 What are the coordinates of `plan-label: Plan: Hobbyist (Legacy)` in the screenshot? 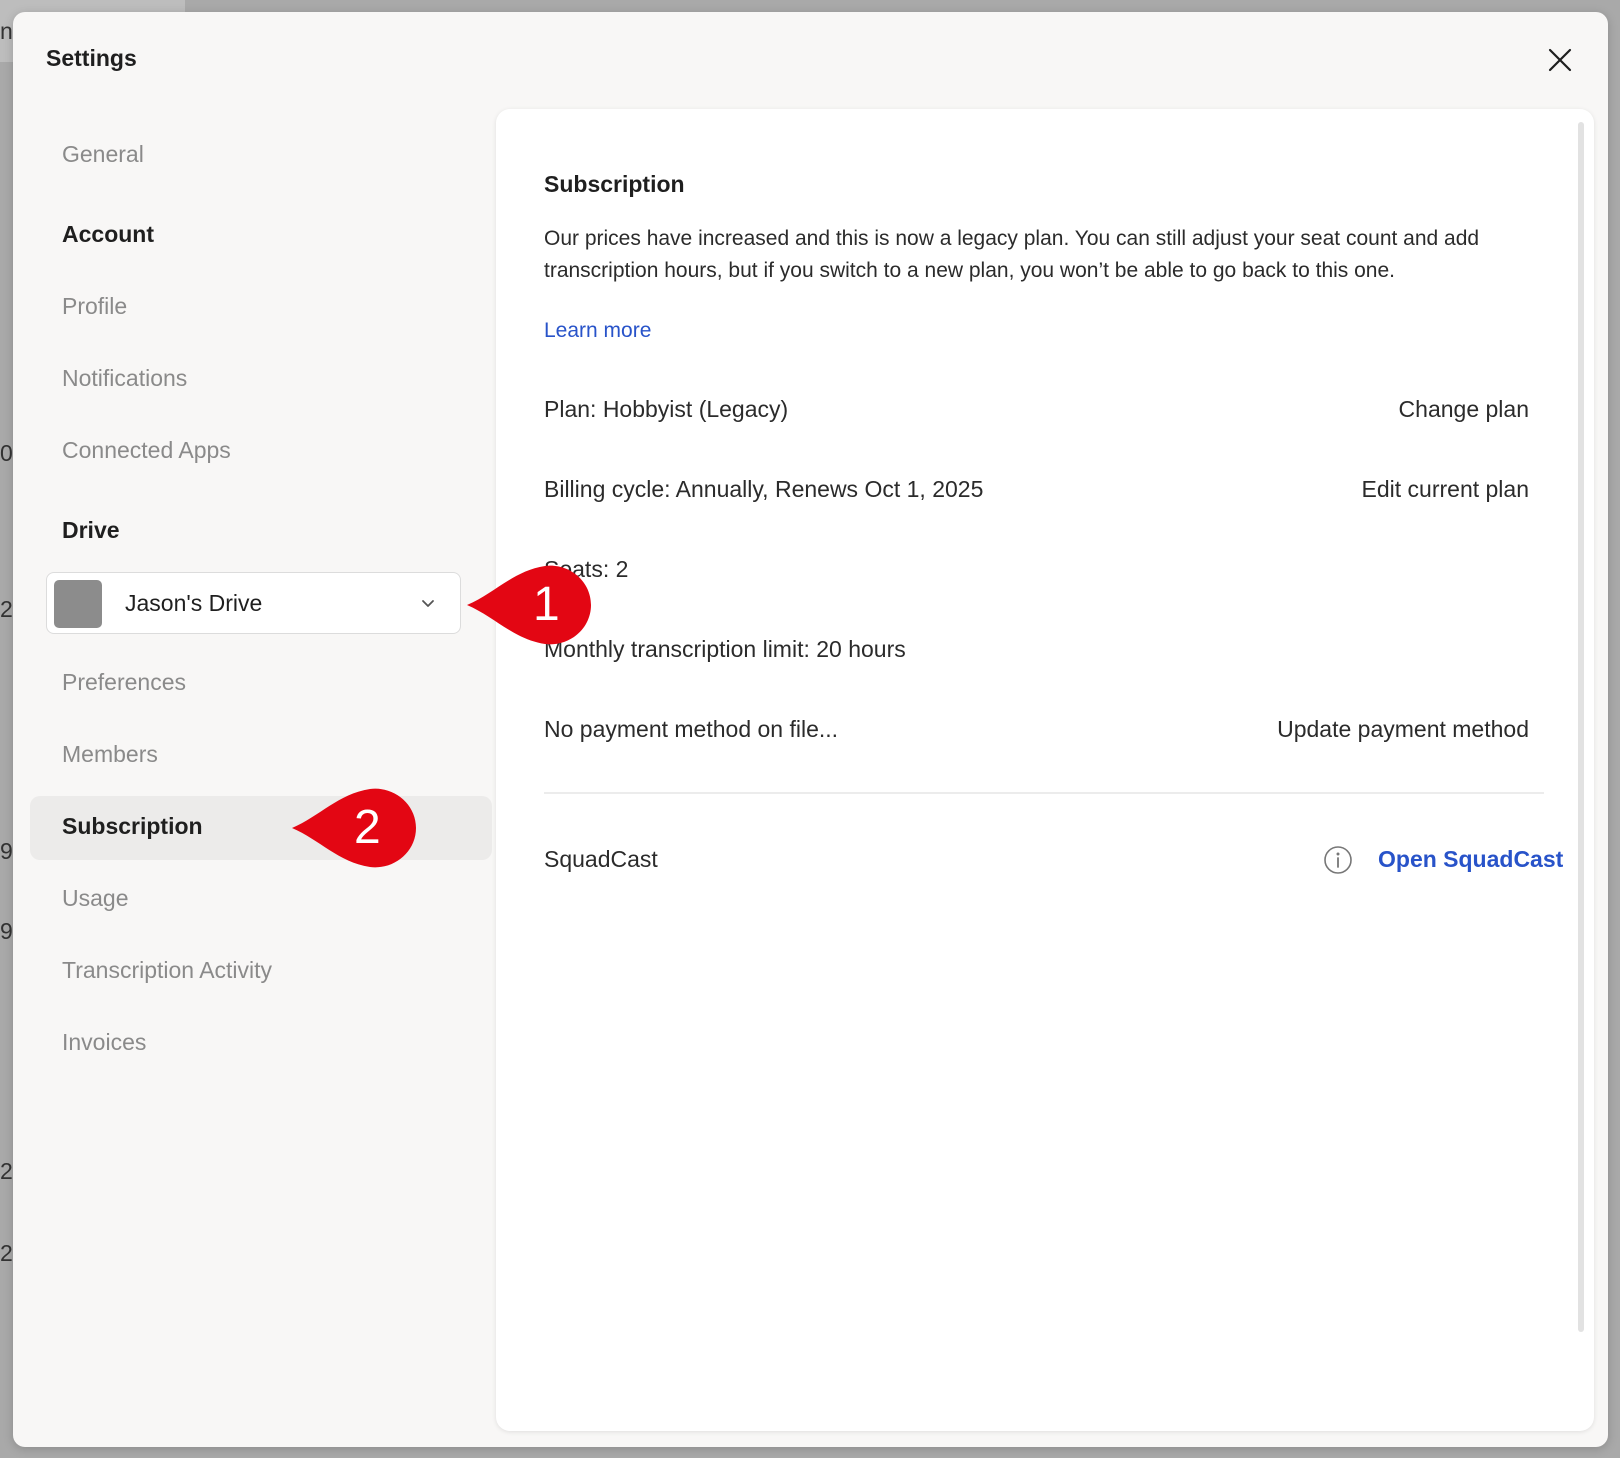 It's located at (666, 409).